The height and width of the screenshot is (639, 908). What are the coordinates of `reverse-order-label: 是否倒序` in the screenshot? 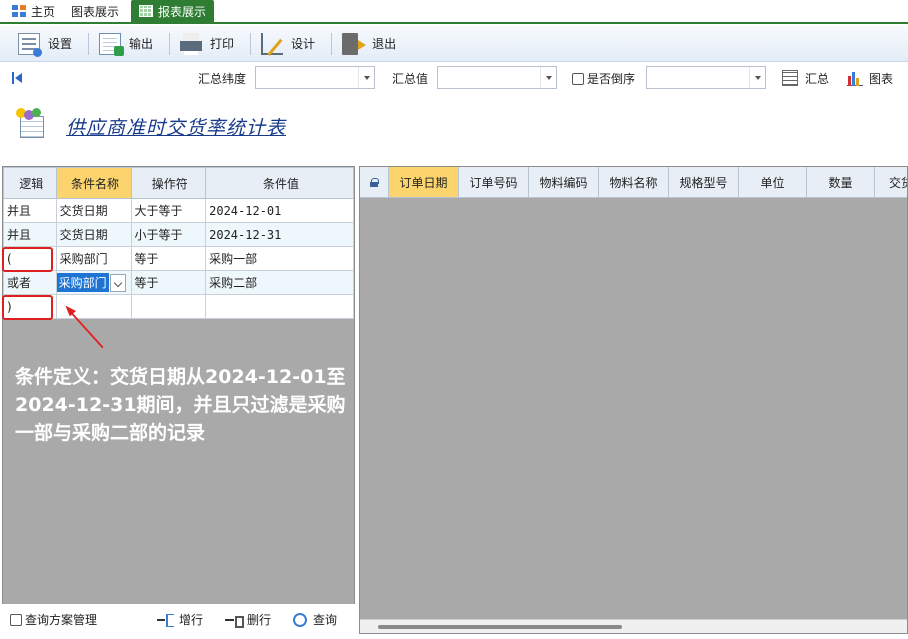 It's located at (611, 79).